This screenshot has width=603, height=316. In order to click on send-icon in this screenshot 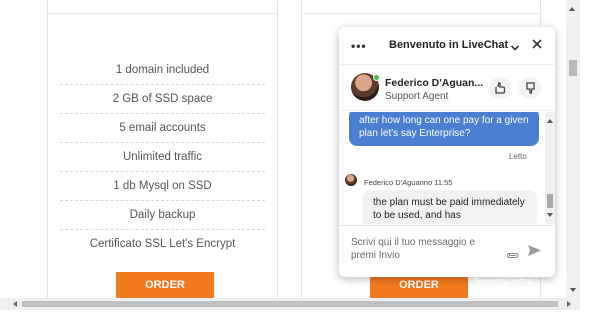, I will do `click(534, 253)`.